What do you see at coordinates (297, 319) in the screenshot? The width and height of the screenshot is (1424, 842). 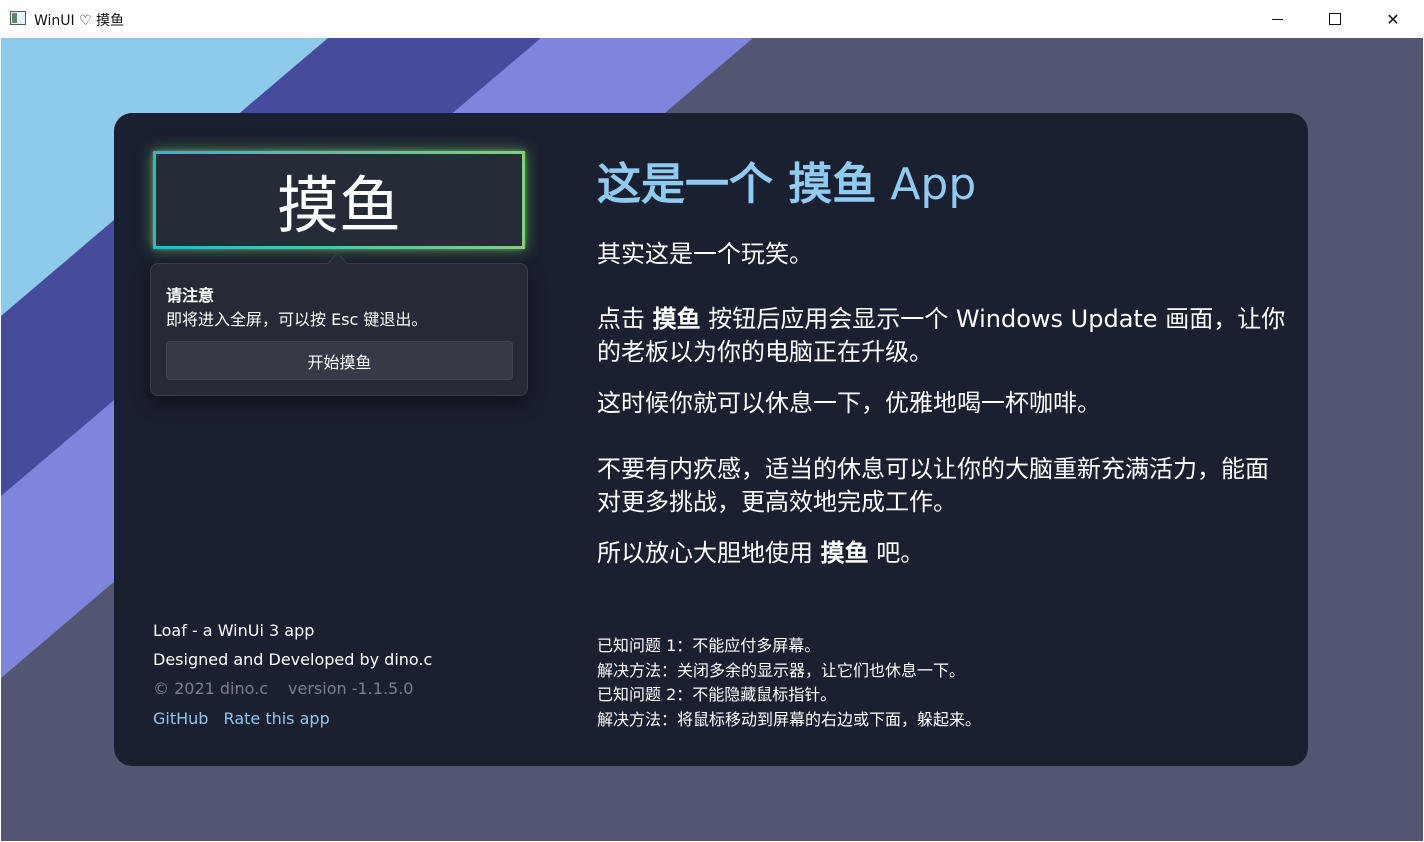 I see `flyout-message: 即将进入全屏，可以按 Esc 键退出。` at bounding box center [297, 319].